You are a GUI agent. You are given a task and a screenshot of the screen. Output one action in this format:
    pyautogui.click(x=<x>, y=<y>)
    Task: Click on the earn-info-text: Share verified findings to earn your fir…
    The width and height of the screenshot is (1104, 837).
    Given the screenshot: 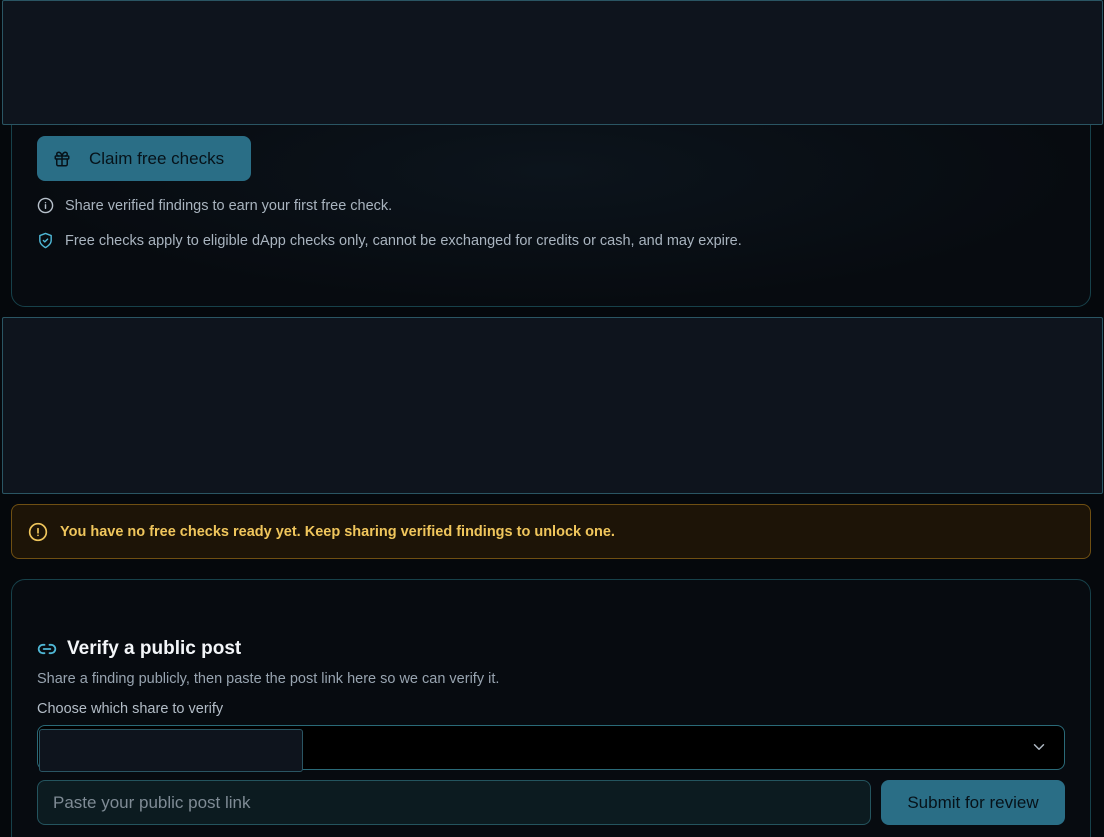 What is the action you would take?
    pyautogui.click(x=229, y=205)
    